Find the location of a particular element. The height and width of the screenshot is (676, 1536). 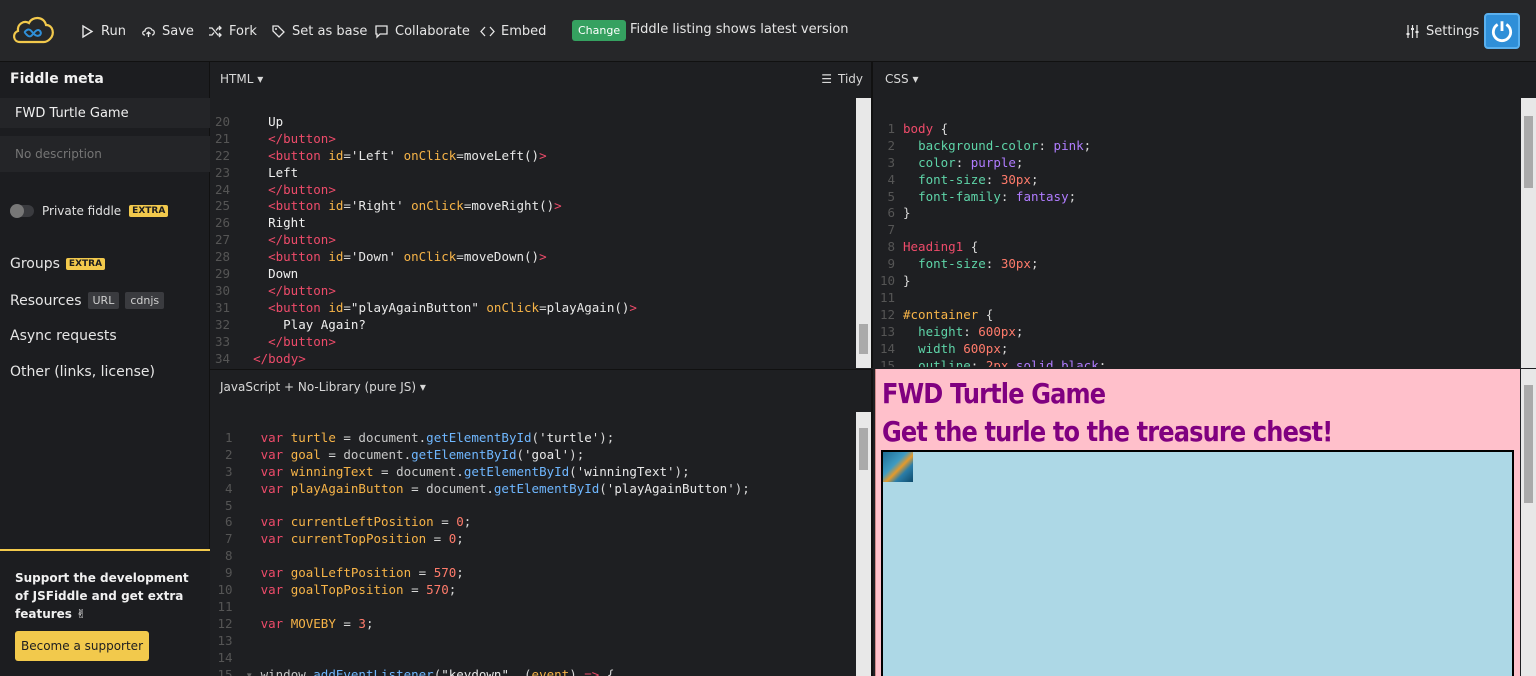

async-requests-label: Async requests is located at coordinates (63, 336).